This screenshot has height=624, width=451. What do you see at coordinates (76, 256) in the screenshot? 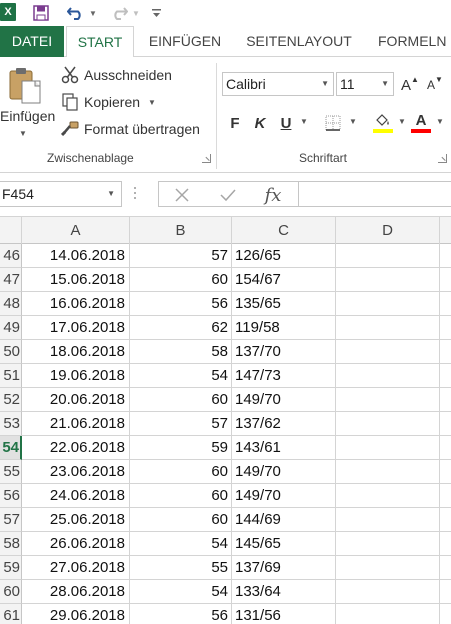
I see `cell-a: 14.06.2018` at bounding box center [76, 256].